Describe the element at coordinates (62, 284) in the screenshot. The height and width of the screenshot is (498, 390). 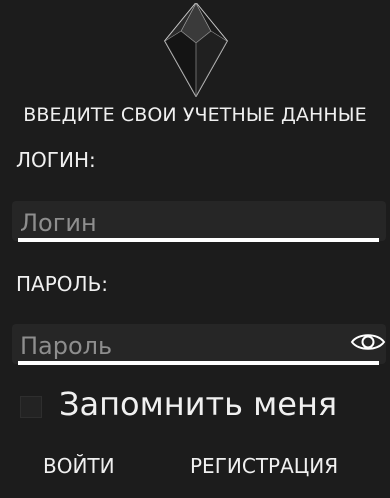
I see `password-label: ПАРОЛЬ:` at that location.